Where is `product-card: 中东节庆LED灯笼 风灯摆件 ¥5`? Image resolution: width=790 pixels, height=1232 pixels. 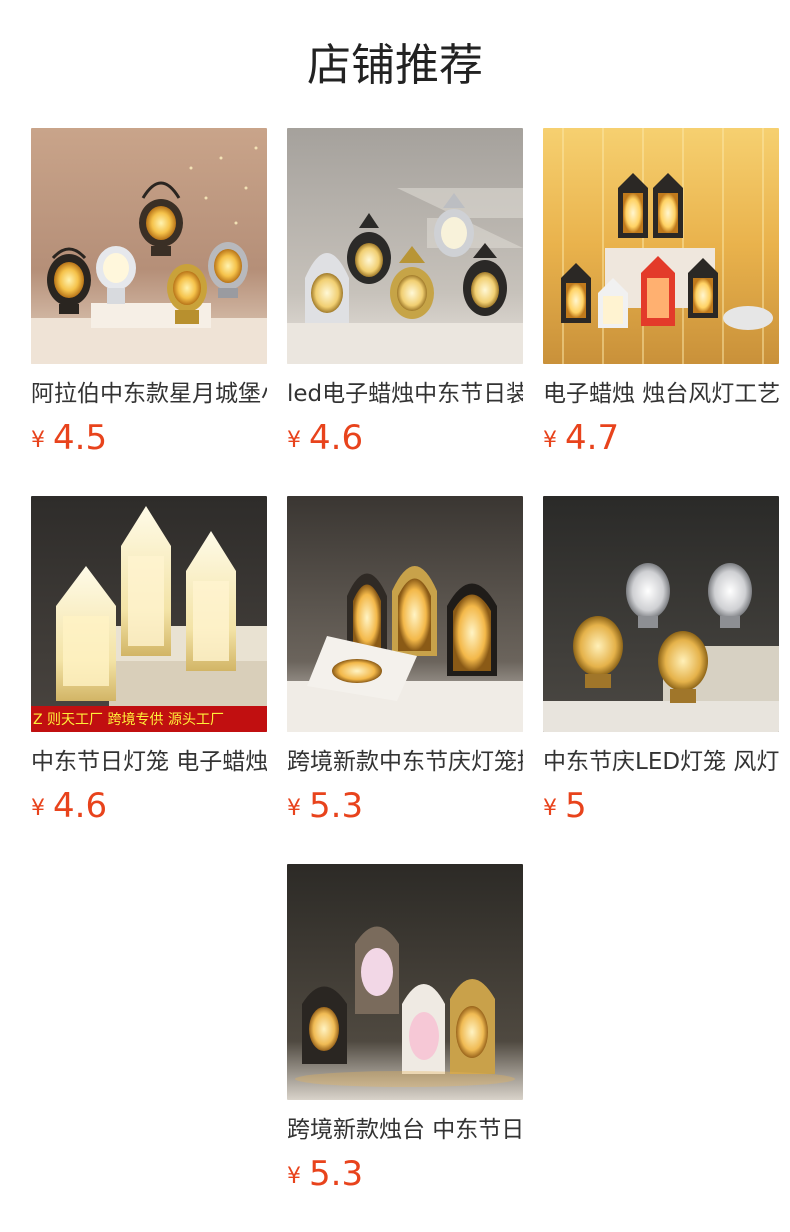
product-card: 中东节庆LED灯笼 风灯摆件 ¥5 is located at coordinates (661, 664).